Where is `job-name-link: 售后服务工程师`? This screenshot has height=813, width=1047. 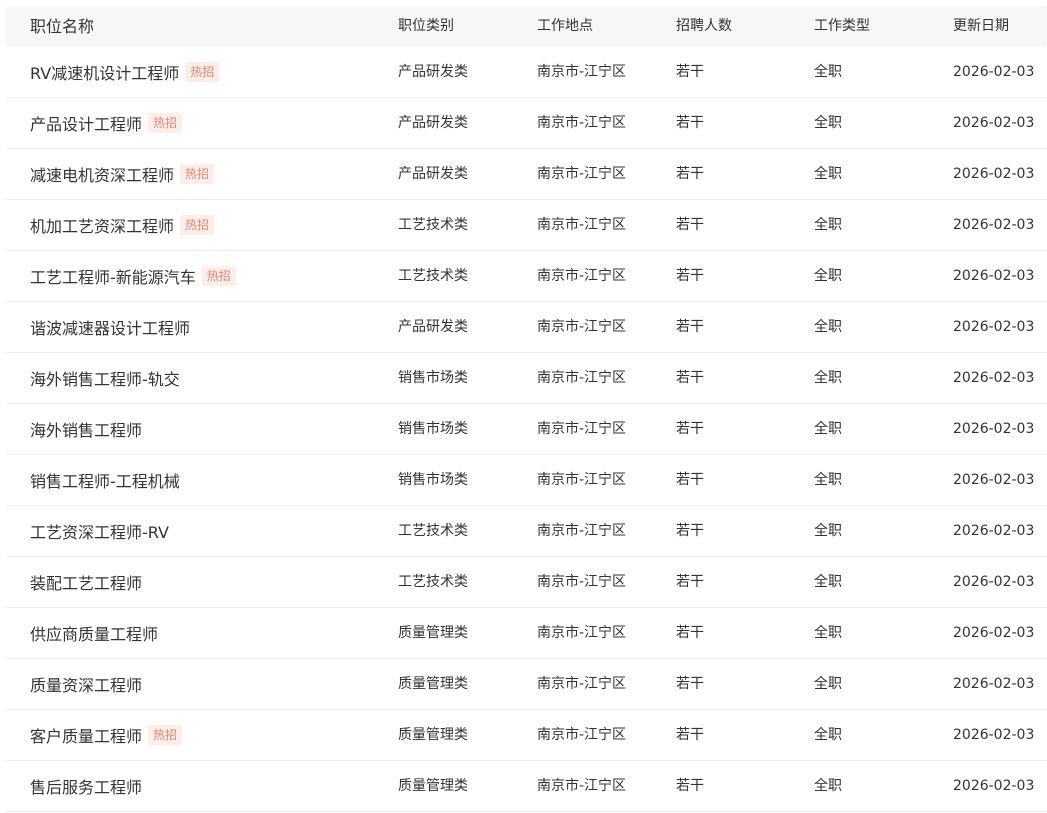
job-name-link: 售后服务工程师 is located at coordinates (86, 787).